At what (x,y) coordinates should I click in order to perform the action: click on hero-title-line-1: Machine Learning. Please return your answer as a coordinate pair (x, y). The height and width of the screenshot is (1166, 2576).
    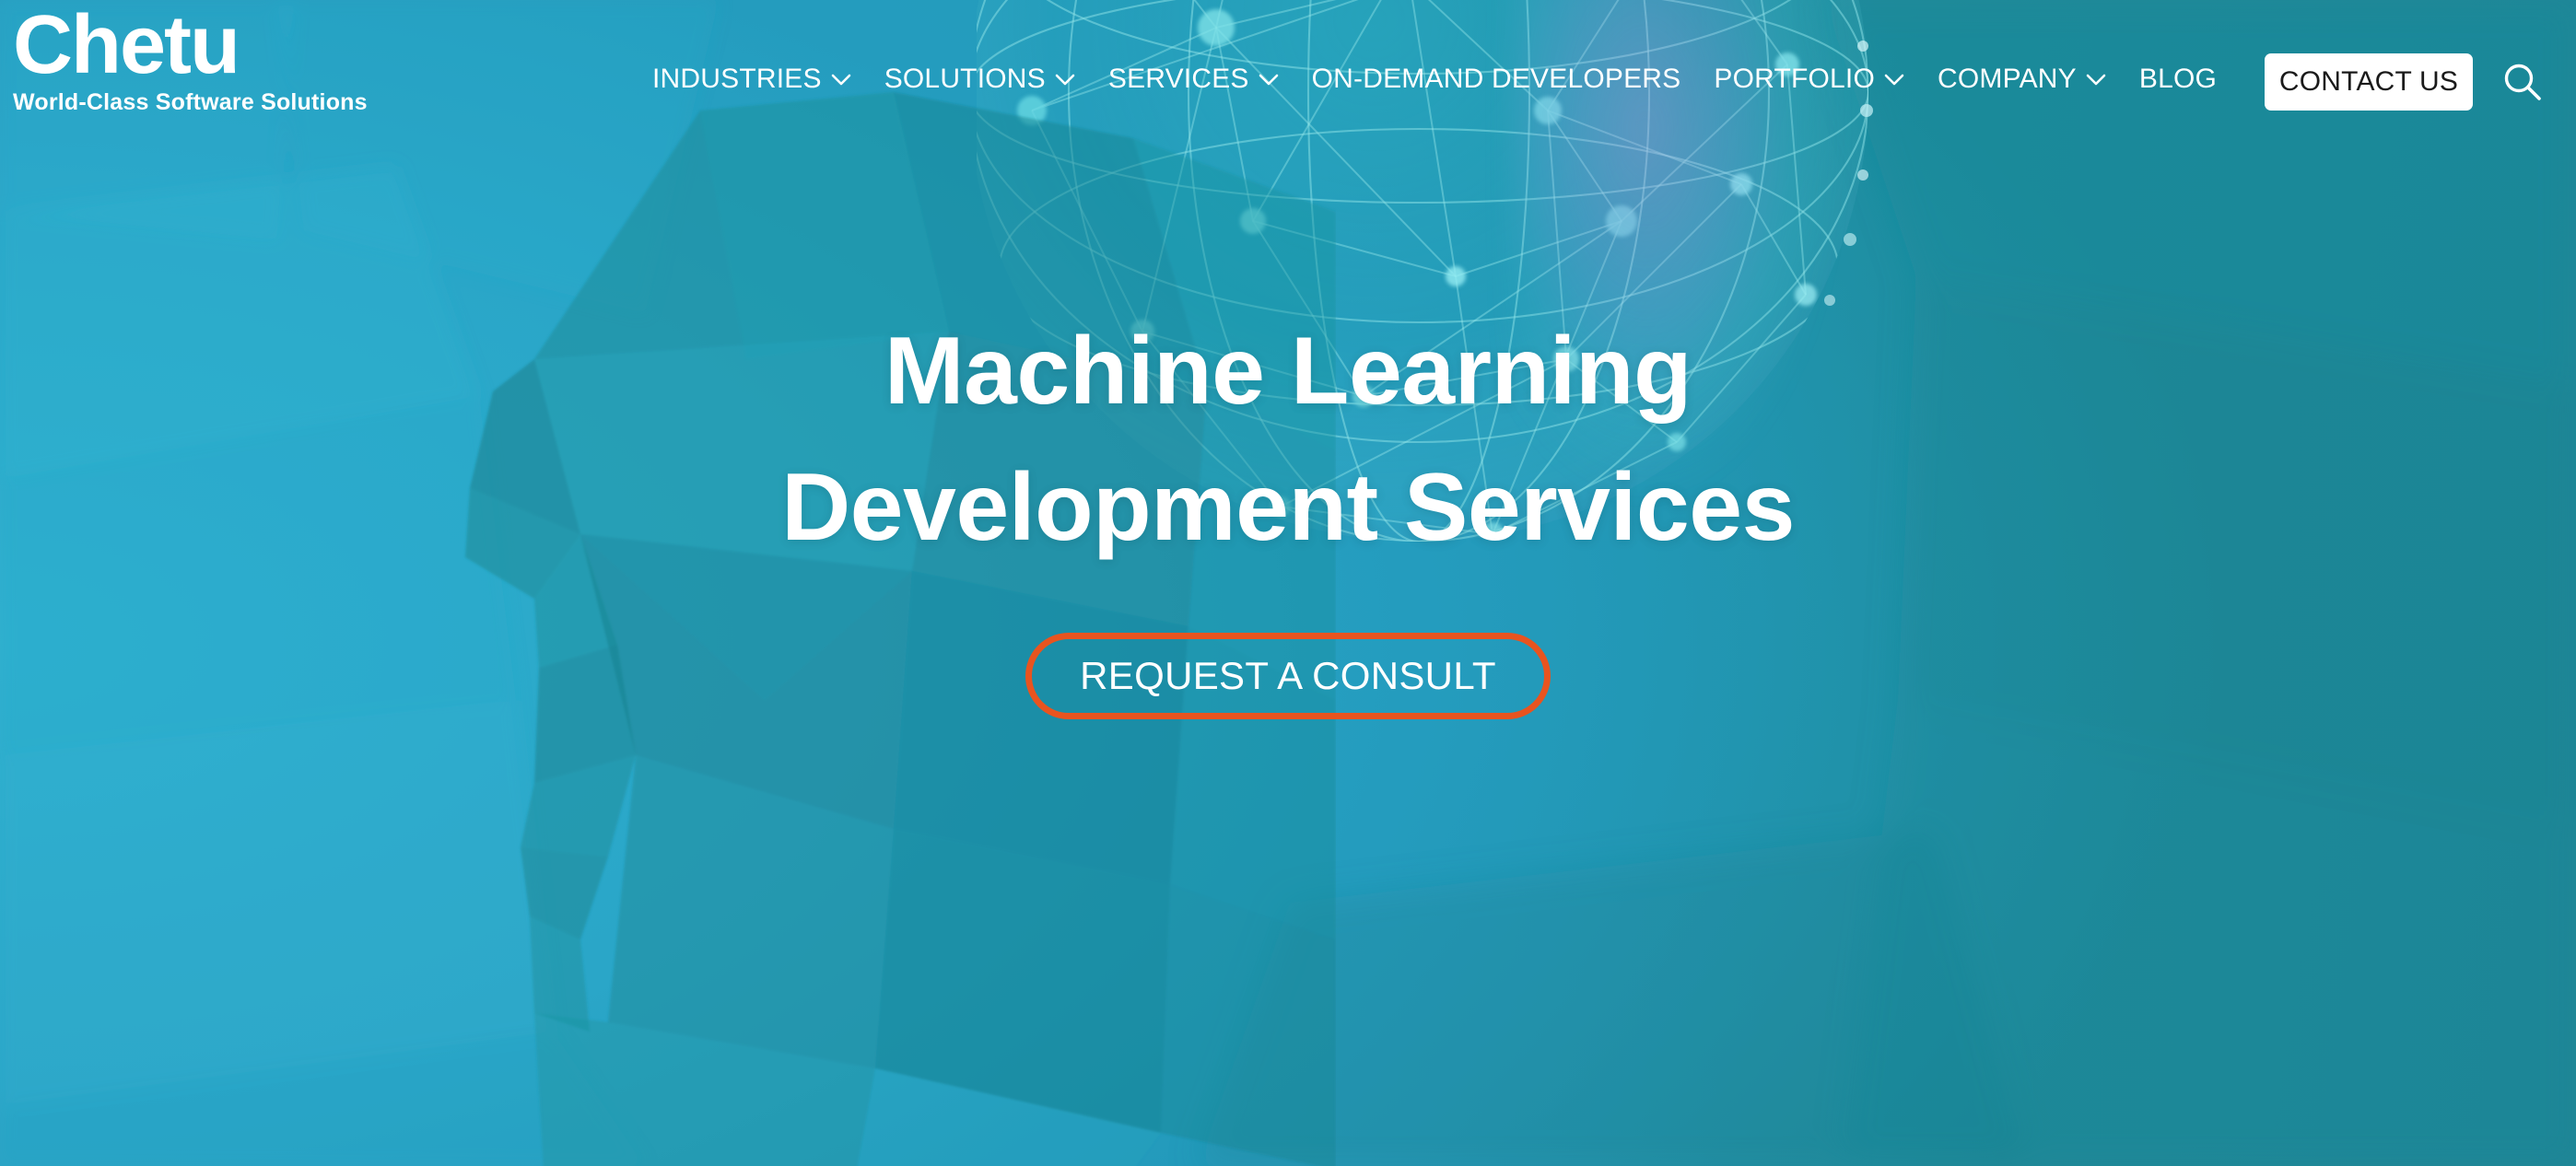
    Looking at the image, I should click on (1288, 371).